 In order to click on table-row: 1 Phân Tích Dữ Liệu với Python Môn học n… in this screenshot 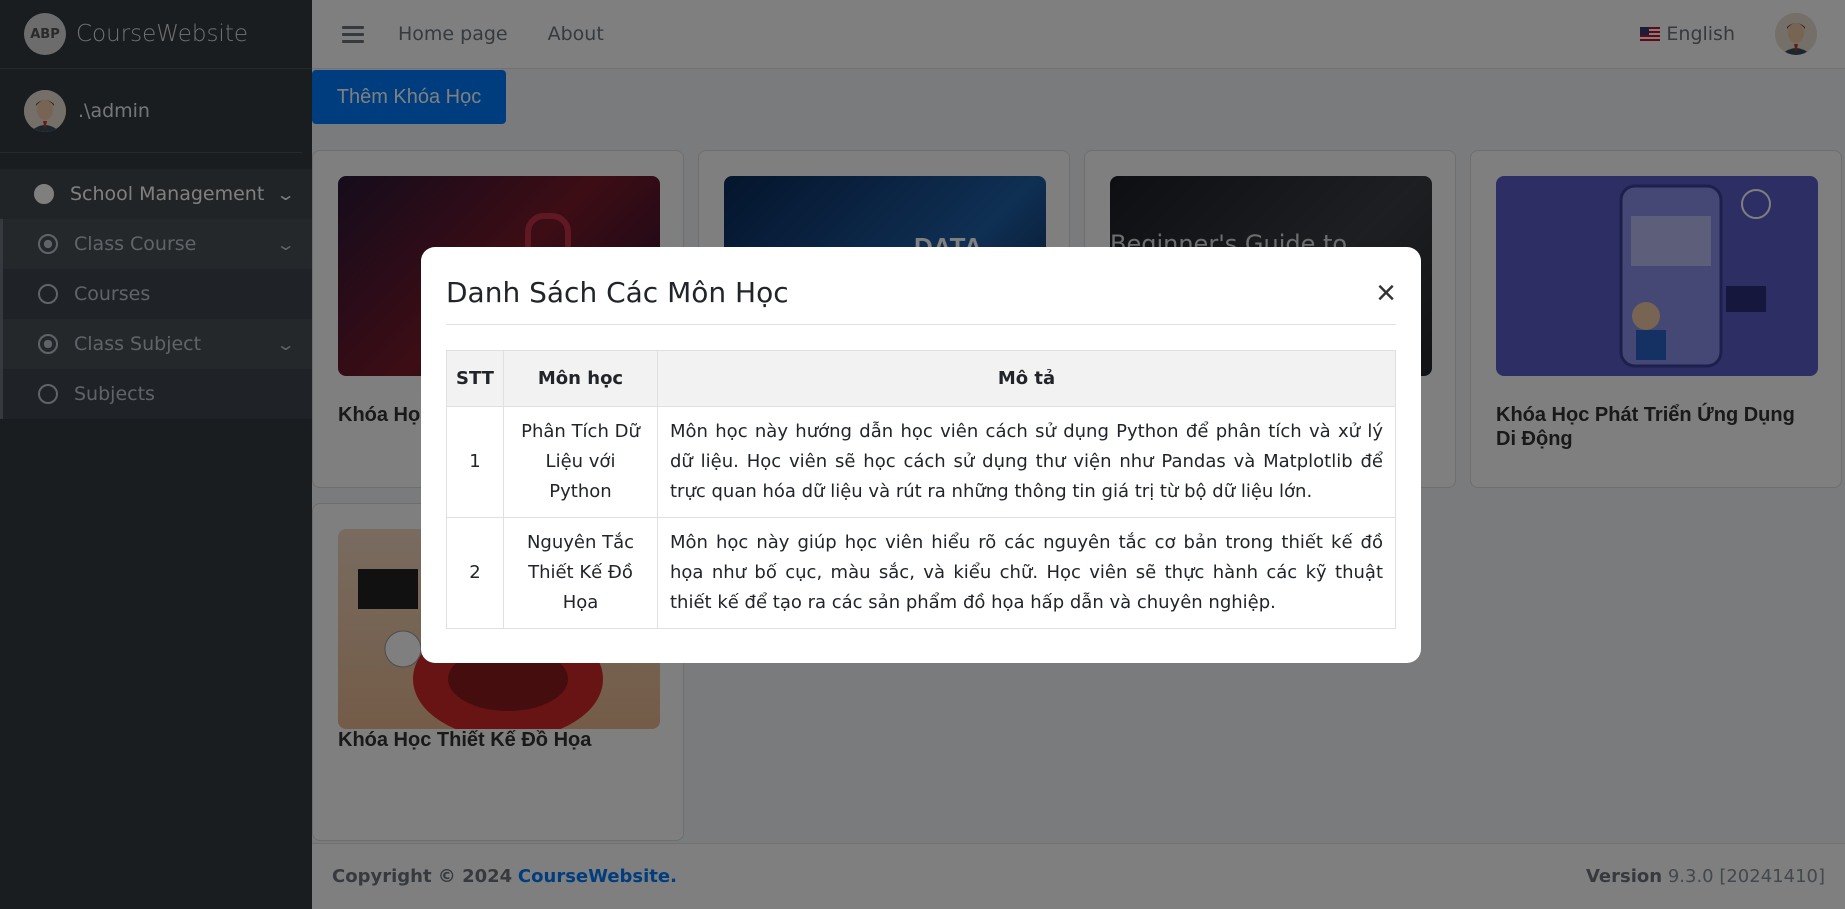, I will do `click(921, 462)`.